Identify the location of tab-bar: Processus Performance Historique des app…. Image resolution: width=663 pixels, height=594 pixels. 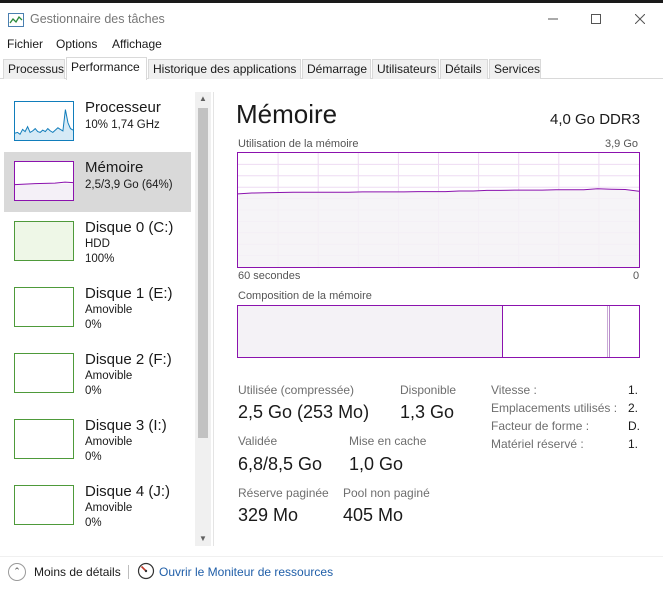
(331, 68).